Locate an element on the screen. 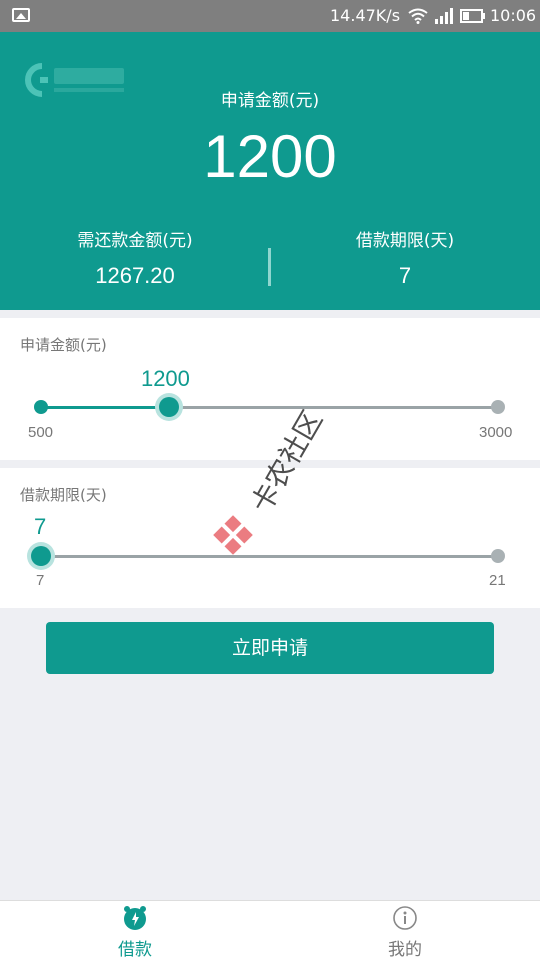  repay-amount-block: 需还款金额(元) 1267.20 is located at coordinates (135, 257).